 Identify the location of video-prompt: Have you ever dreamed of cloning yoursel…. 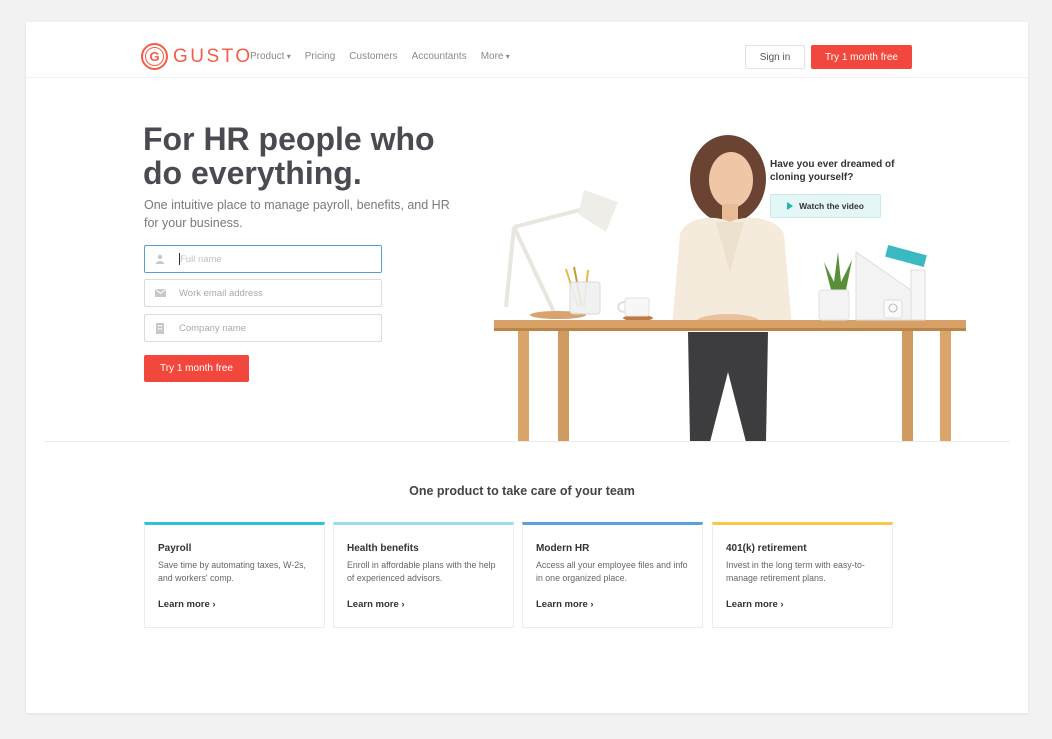
(832, 171).